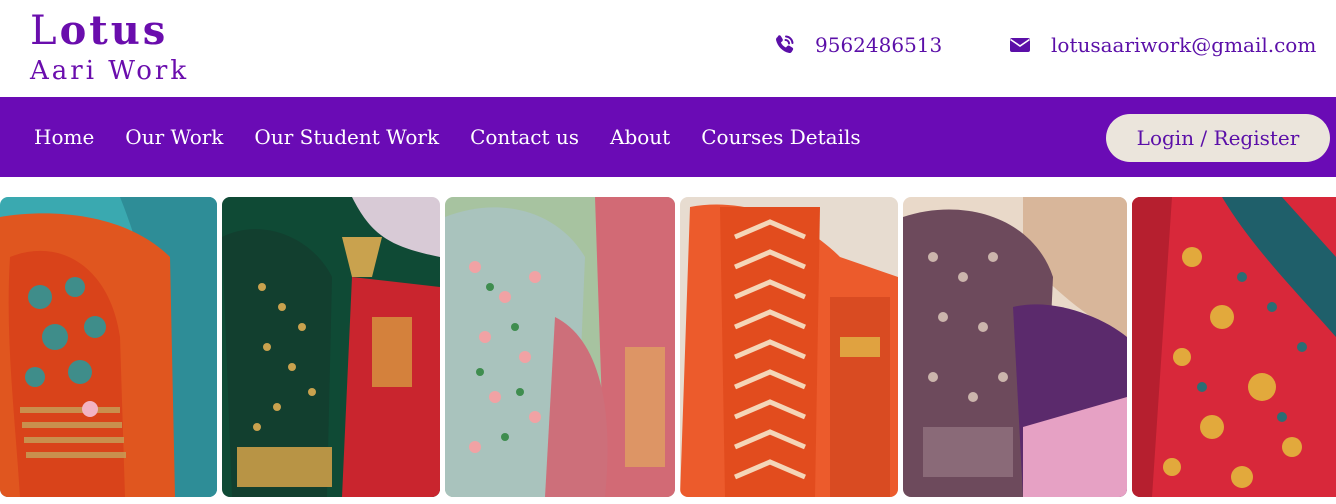 Image resolution: width=1336 pixels, height=504 pixels. What do you see at coordinates (1218, 138) in the screenshot?
I see `login-register-button: Login / Register` at bounding box center [1218, 138].